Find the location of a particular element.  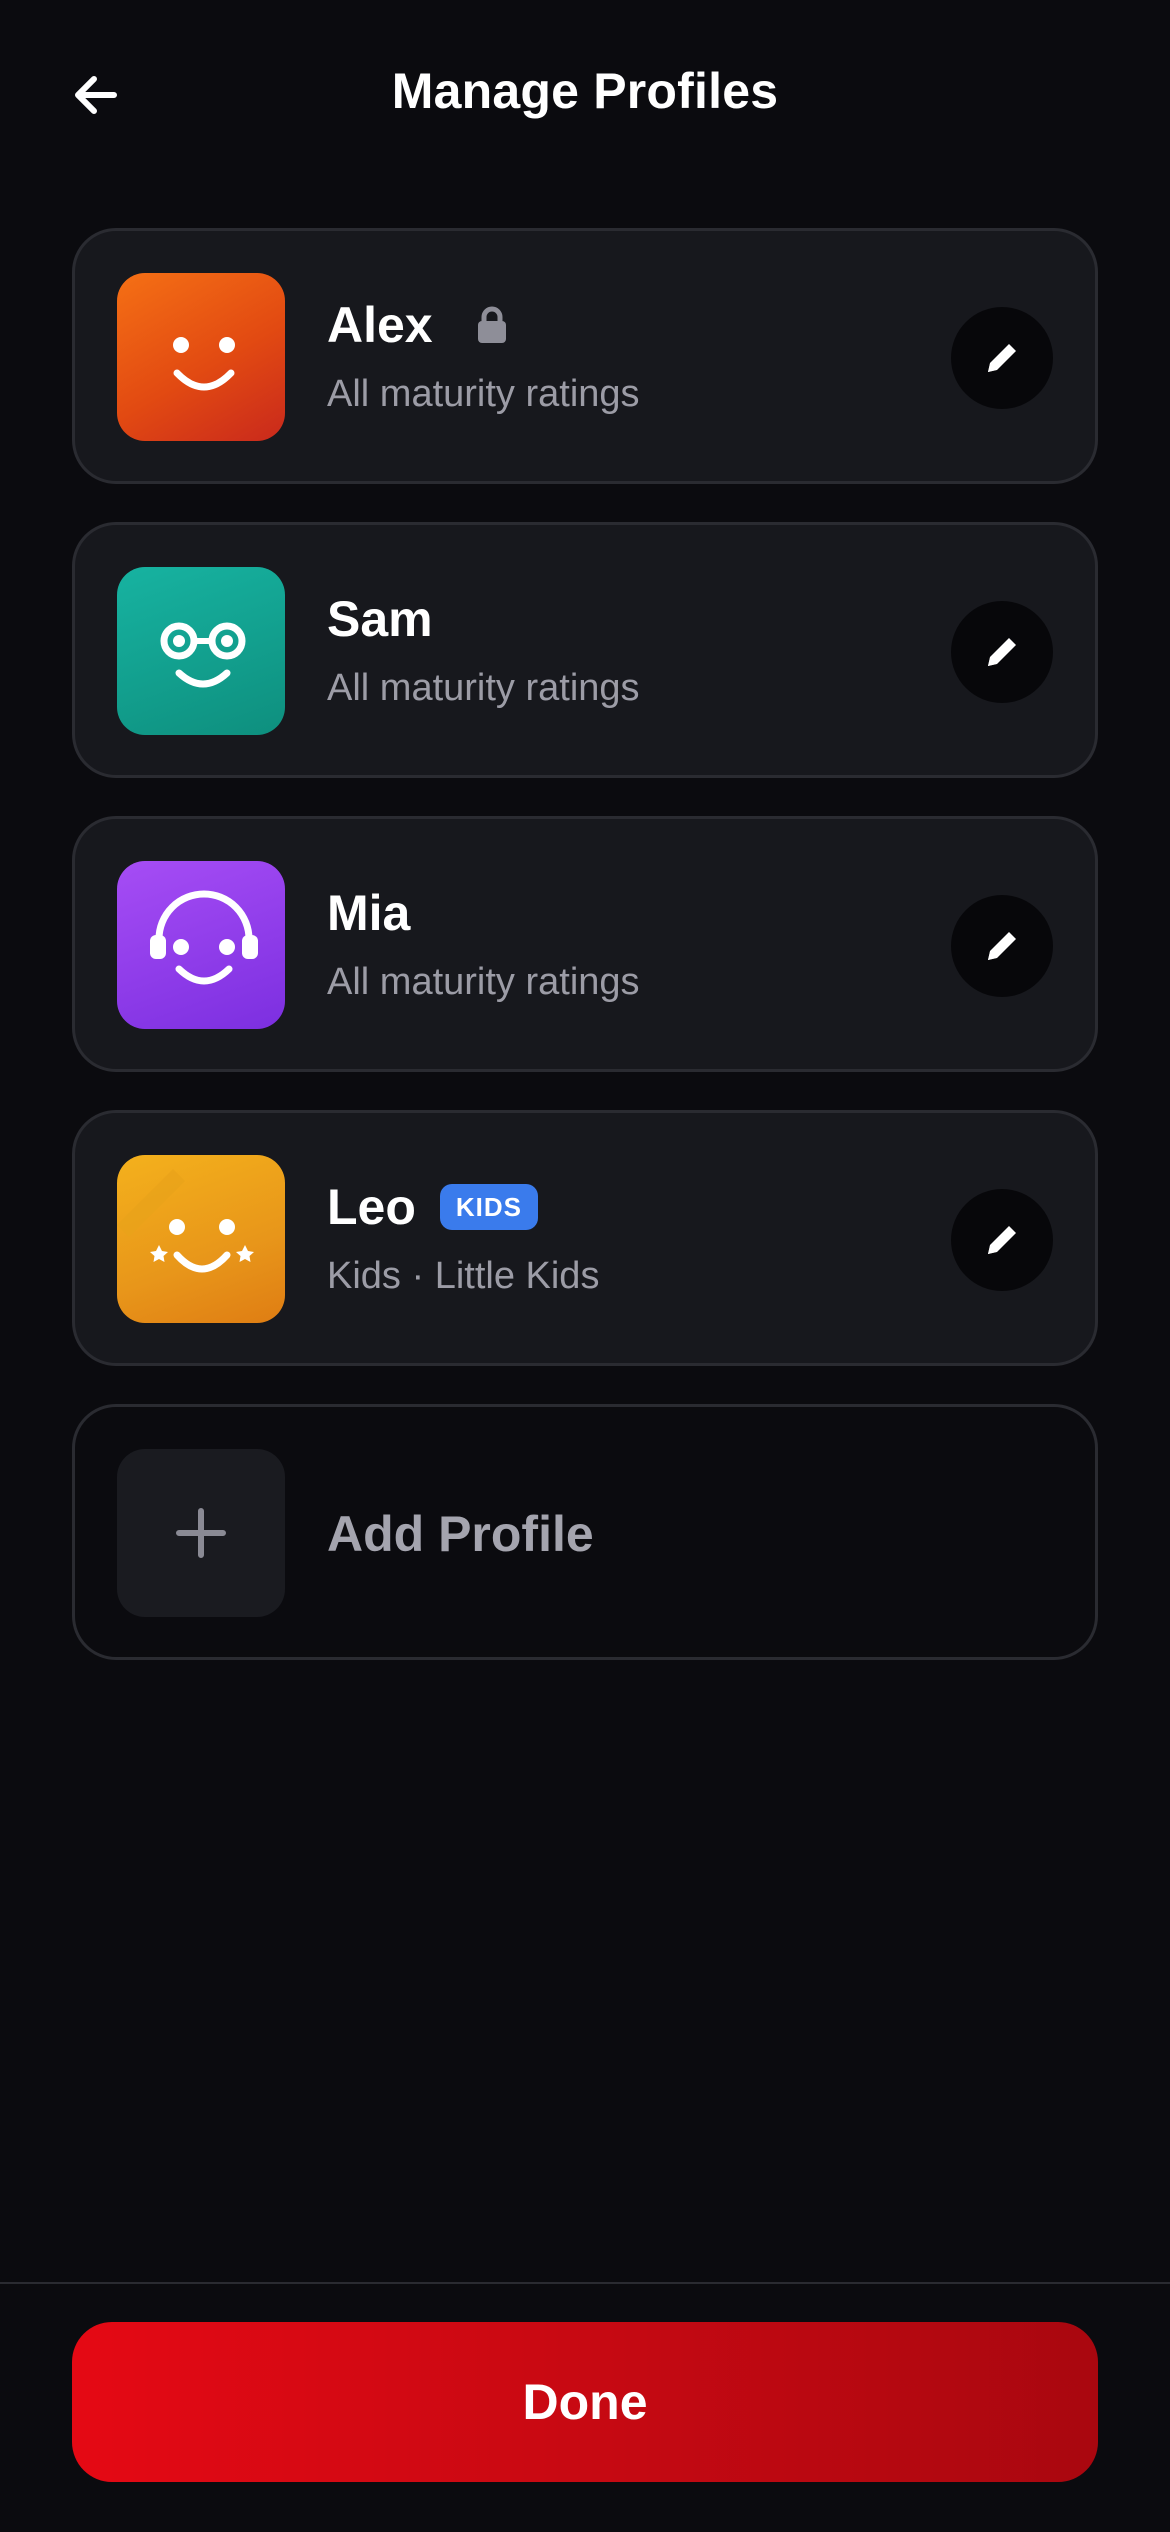

plus-icon is located at coordinates (201, 1533).